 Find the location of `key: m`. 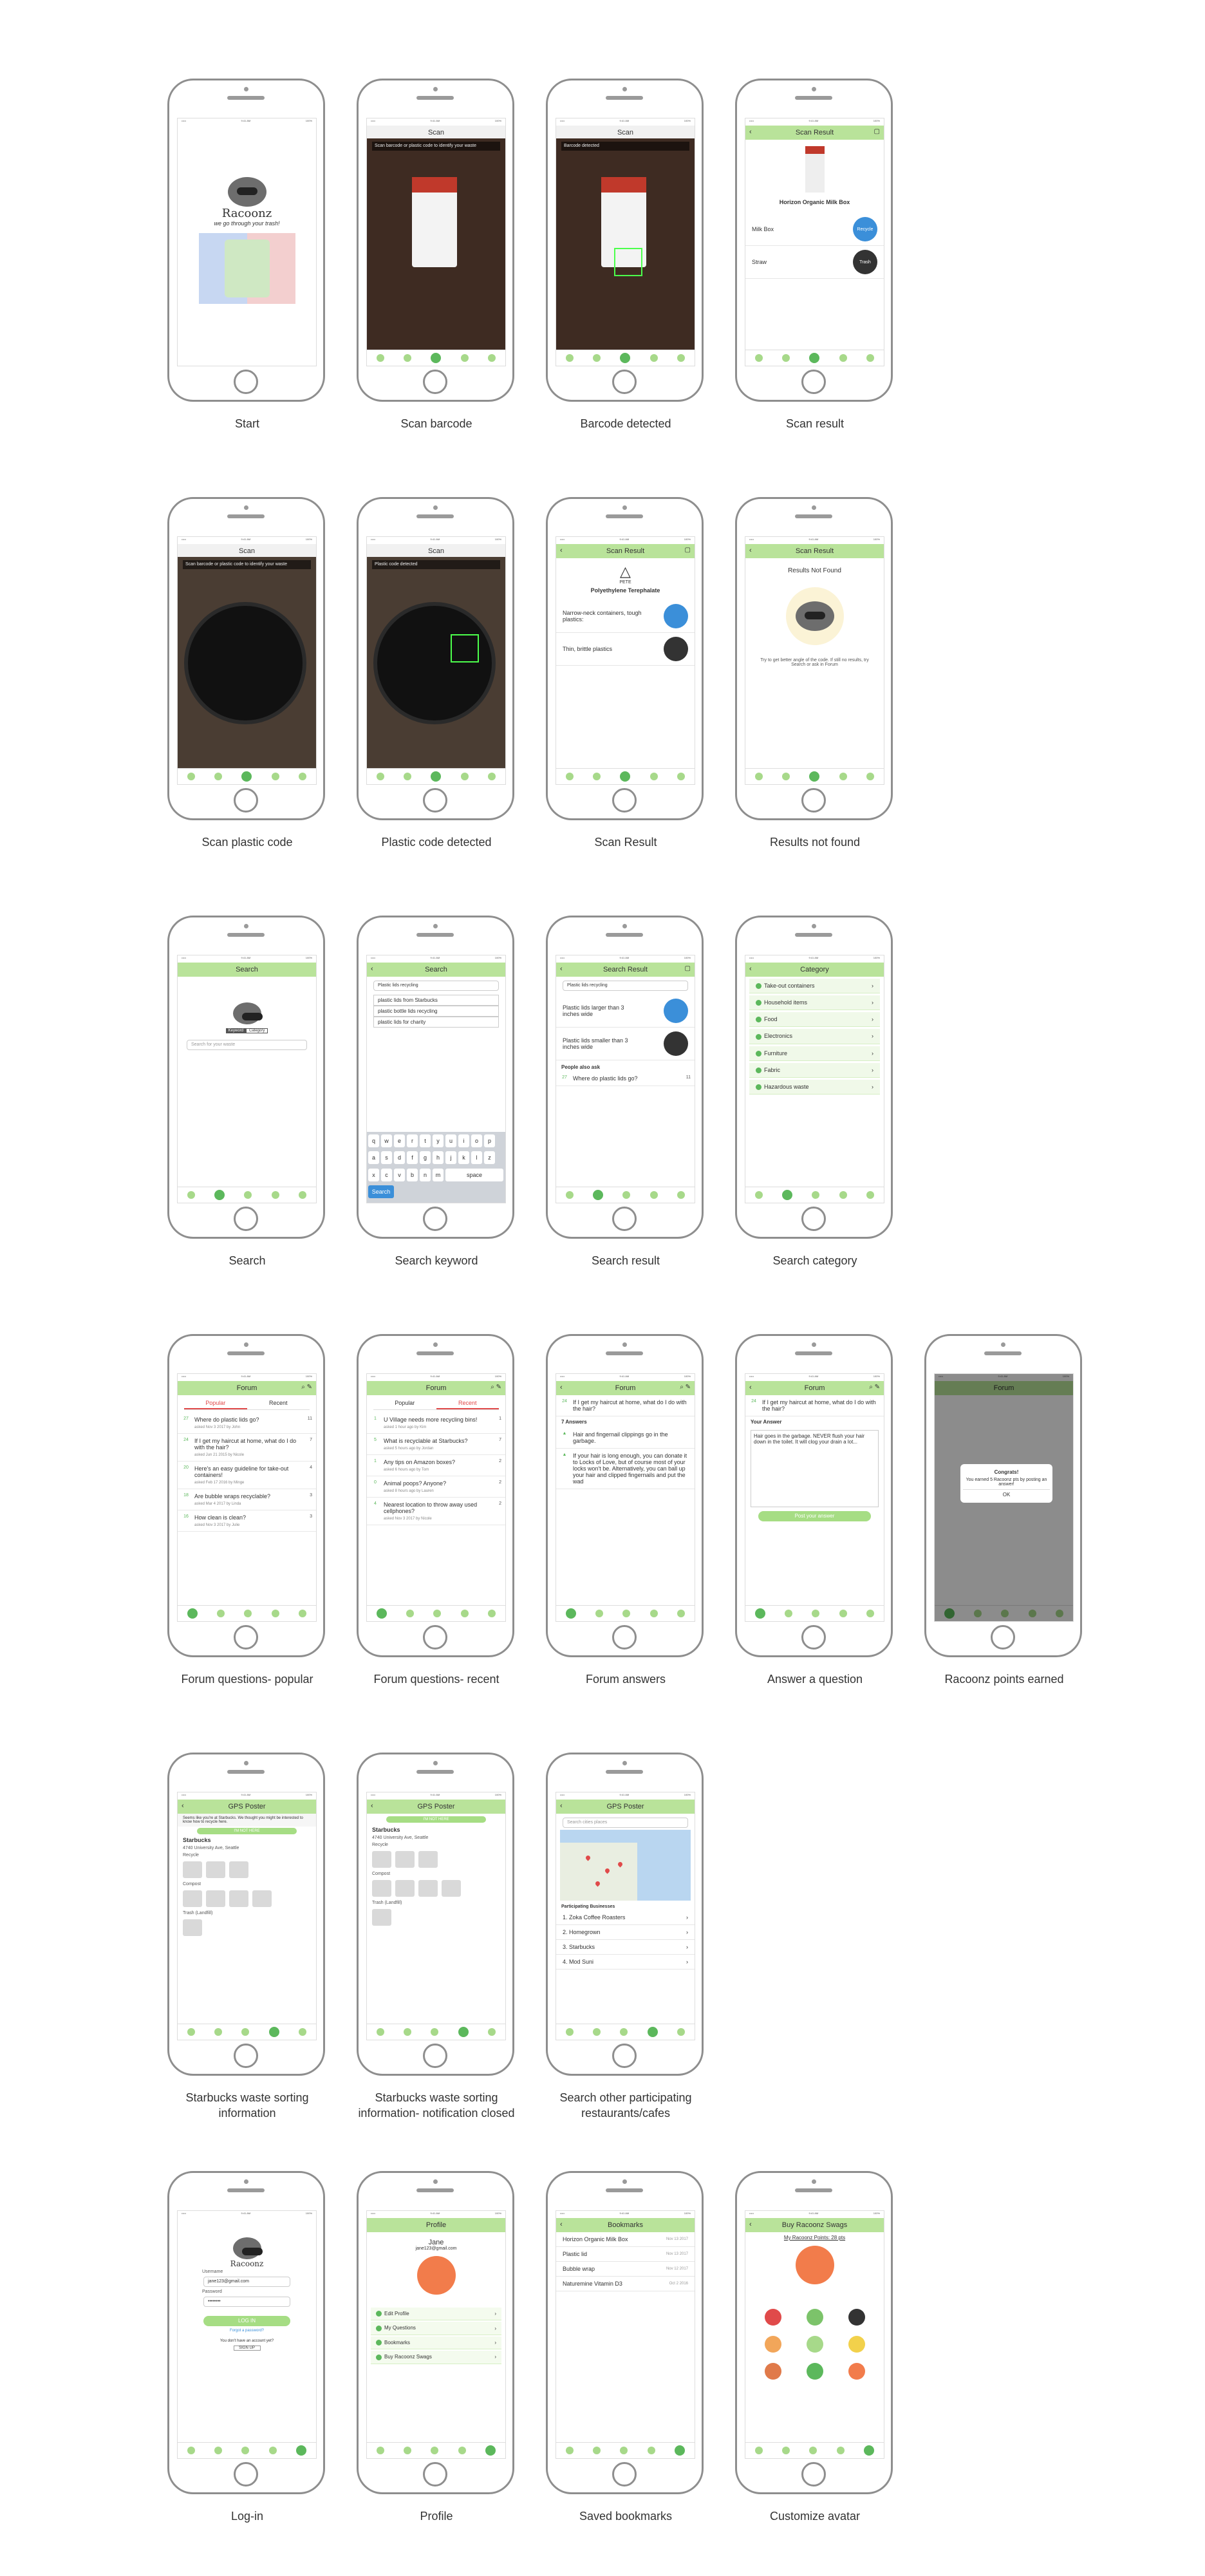

key: m is located at coordinates (438, 1174).